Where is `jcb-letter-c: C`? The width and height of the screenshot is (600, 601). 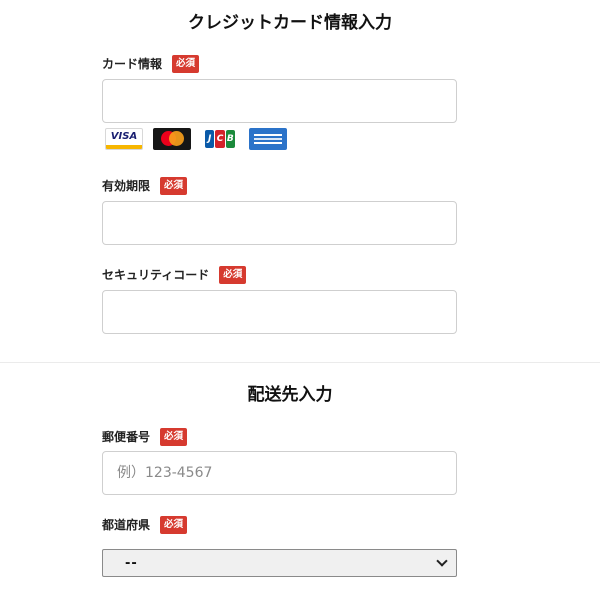
jcb-letter-c: C is located at coordinates (220, 139).